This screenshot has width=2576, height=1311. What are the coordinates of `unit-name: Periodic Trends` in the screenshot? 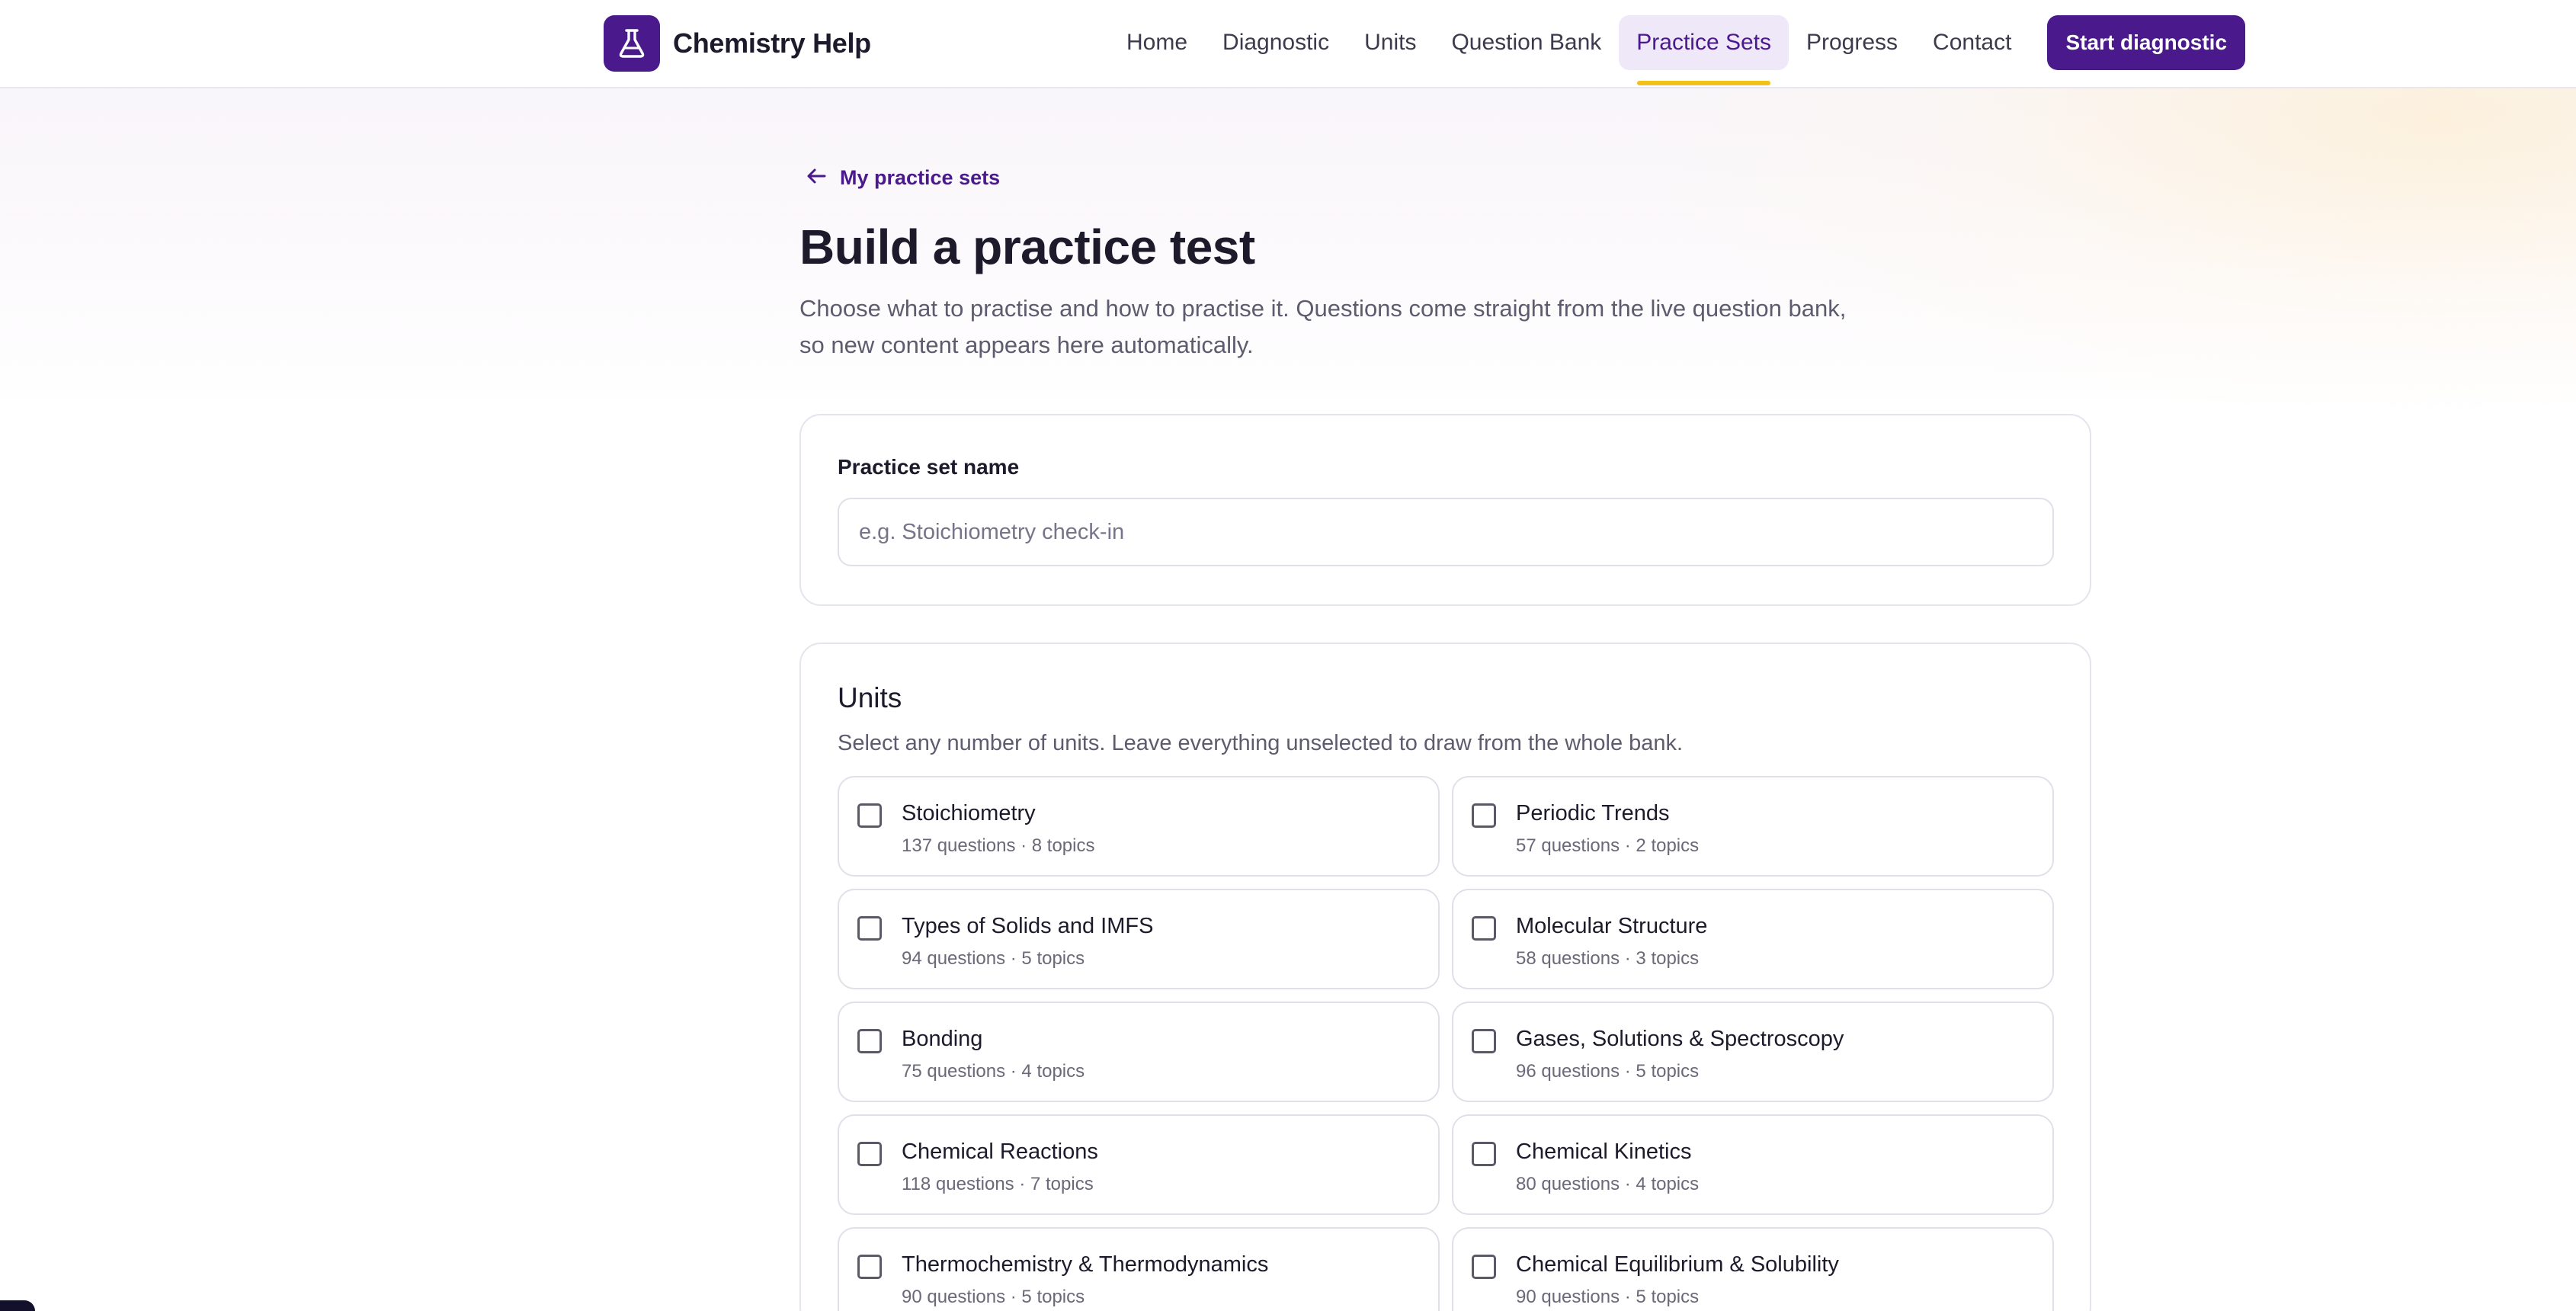 It's located at (1593, 813).